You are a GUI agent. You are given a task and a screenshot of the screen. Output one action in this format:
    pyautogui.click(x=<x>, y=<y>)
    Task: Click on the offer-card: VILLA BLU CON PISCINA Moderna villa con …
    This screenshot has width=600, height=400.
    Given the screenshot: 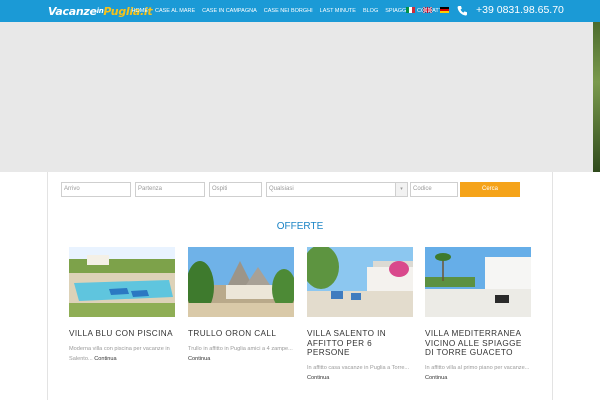 What is the action you would take?
    pyautogui.click(x=122, y=305)
    